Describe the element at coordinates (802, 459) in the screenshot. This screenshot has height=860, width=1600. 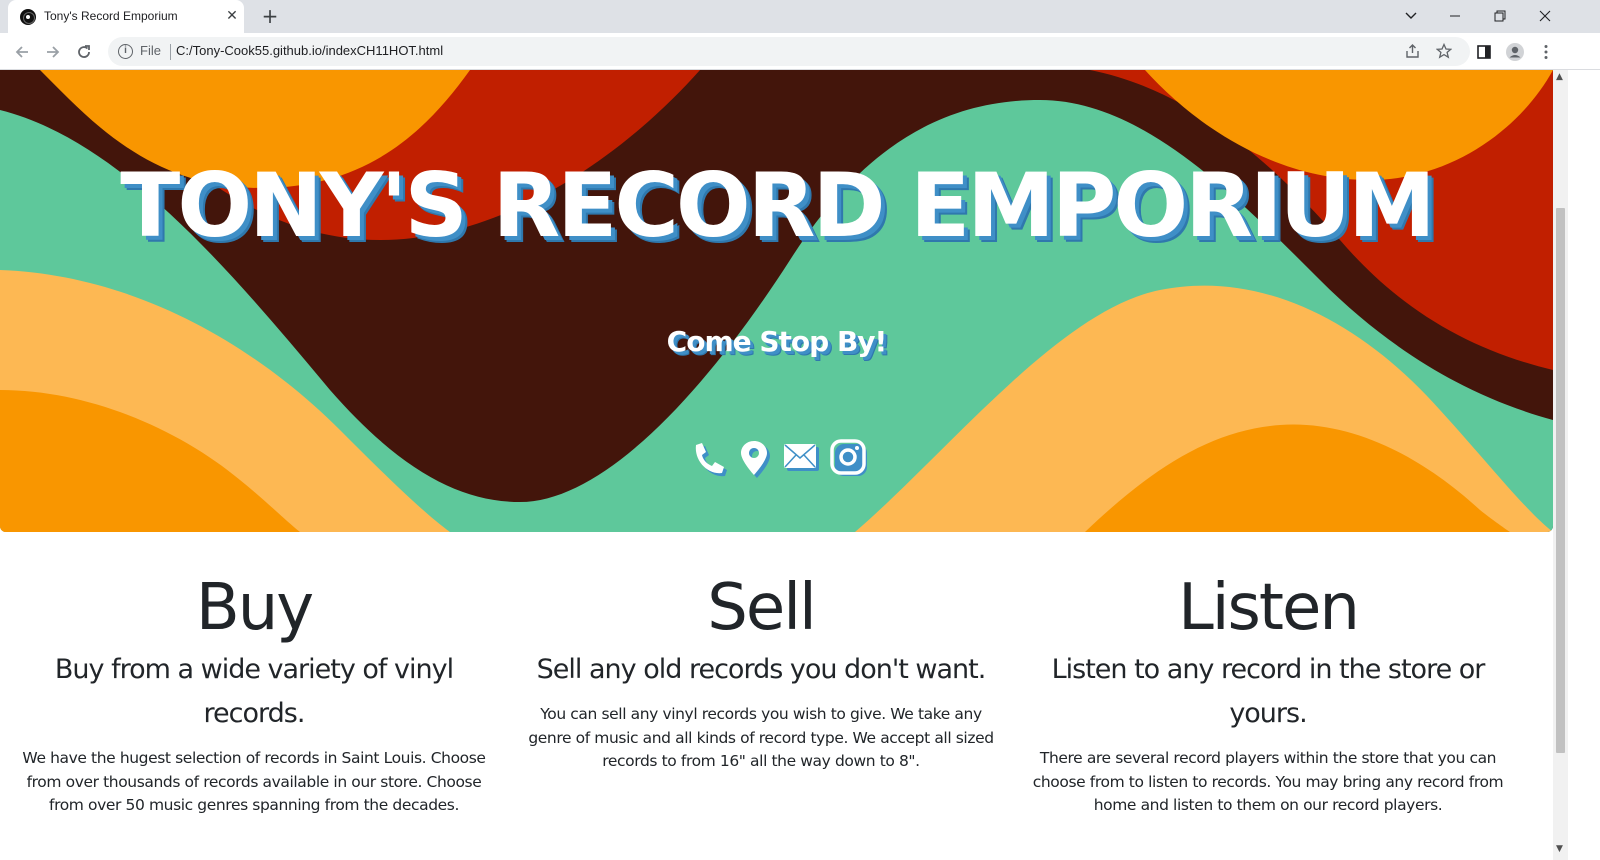
I see `mail-icon` at that location.